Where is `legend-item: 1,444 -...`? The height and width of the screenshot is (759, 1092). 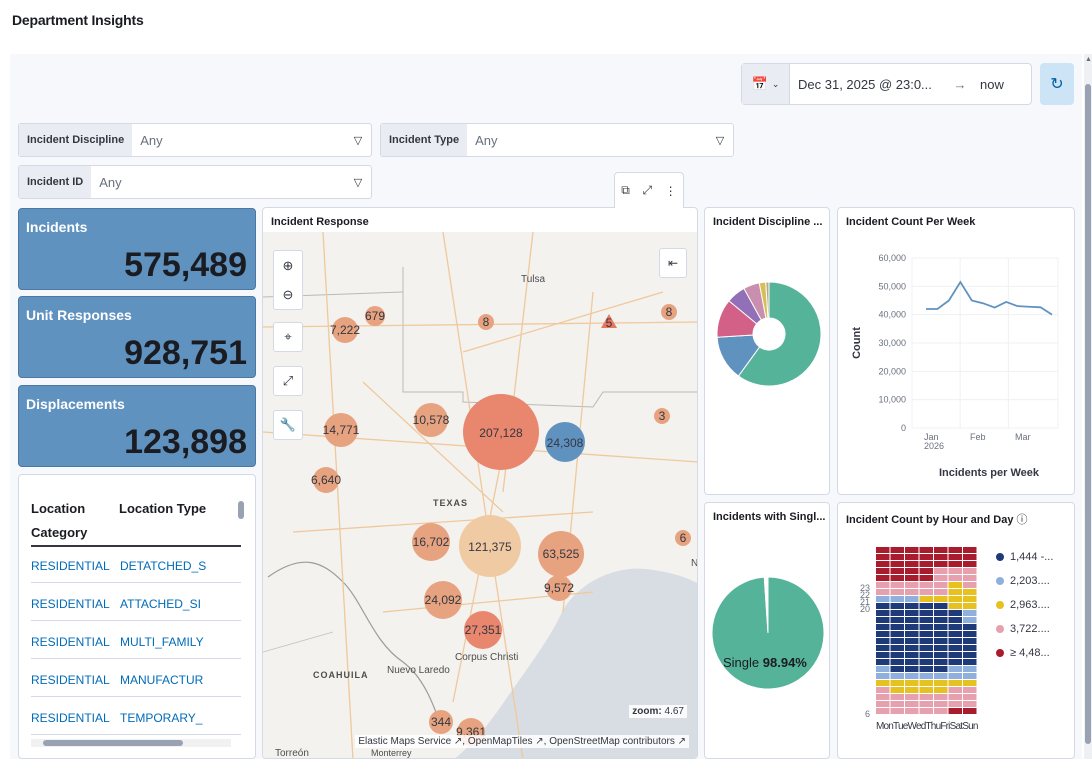 legend-item: 1,444 -... is located at coordinates (1024, 557).